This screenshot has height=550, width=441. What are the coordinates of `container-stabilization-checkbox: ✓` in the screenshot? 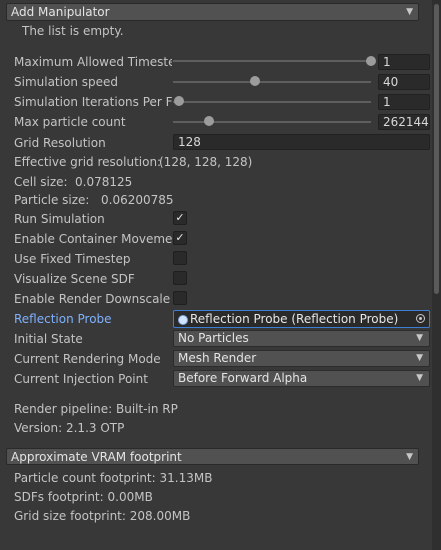 It's located at (180, 238).